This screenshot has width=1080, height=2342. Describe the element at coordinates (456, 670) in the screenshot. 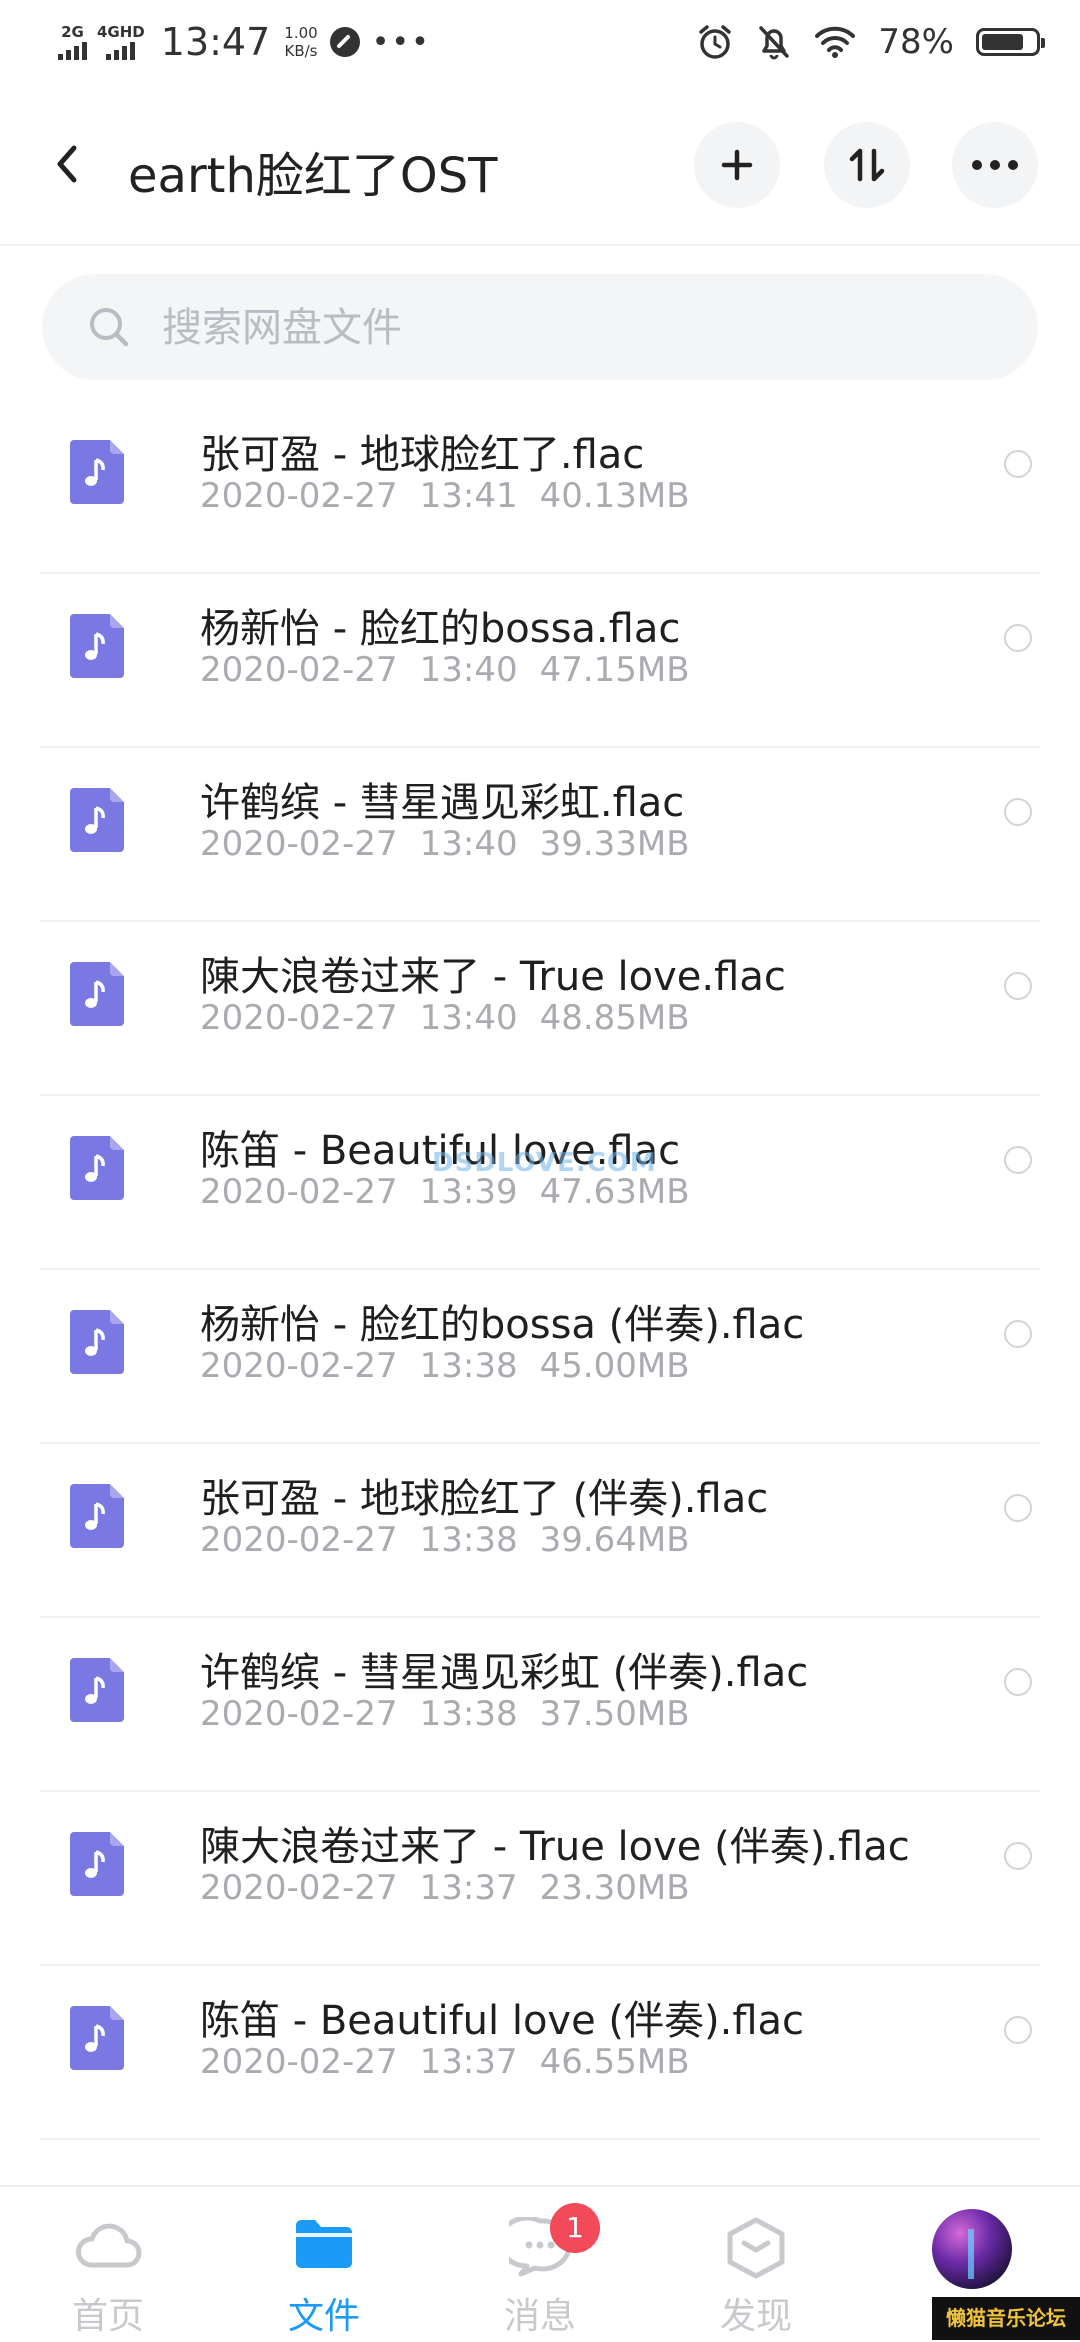

I see `file-meta: 2020-02-27 13:40 47.15MB` at that location.